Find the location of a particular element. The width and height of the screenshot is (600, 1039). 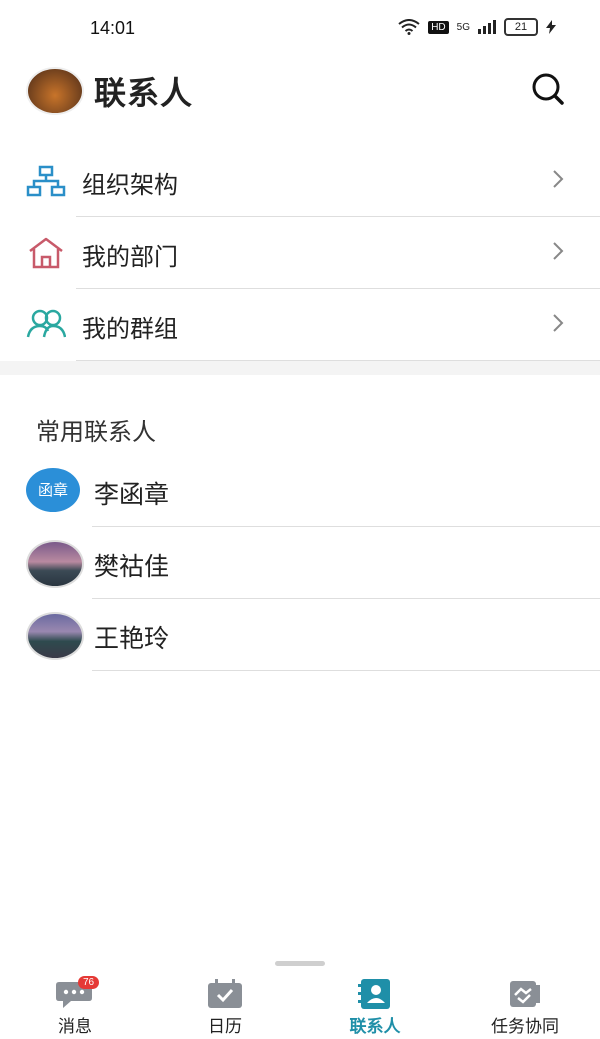

home-indicator is located at coordinates (300, 963).